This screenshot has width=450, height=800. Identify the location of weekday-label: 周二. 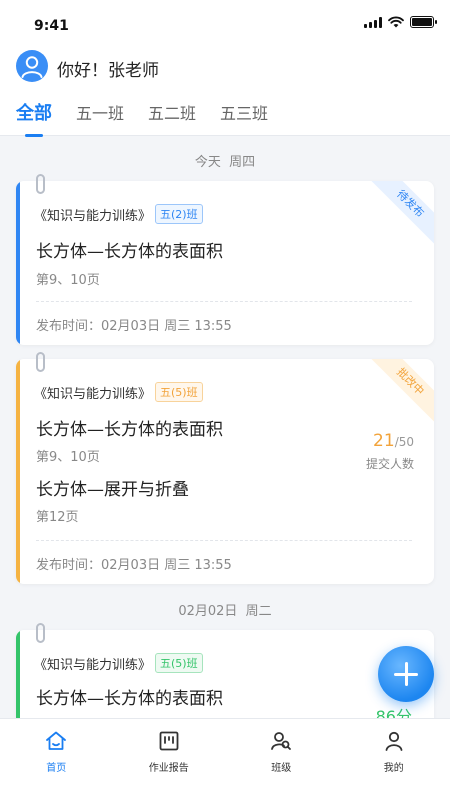
(258, 611).